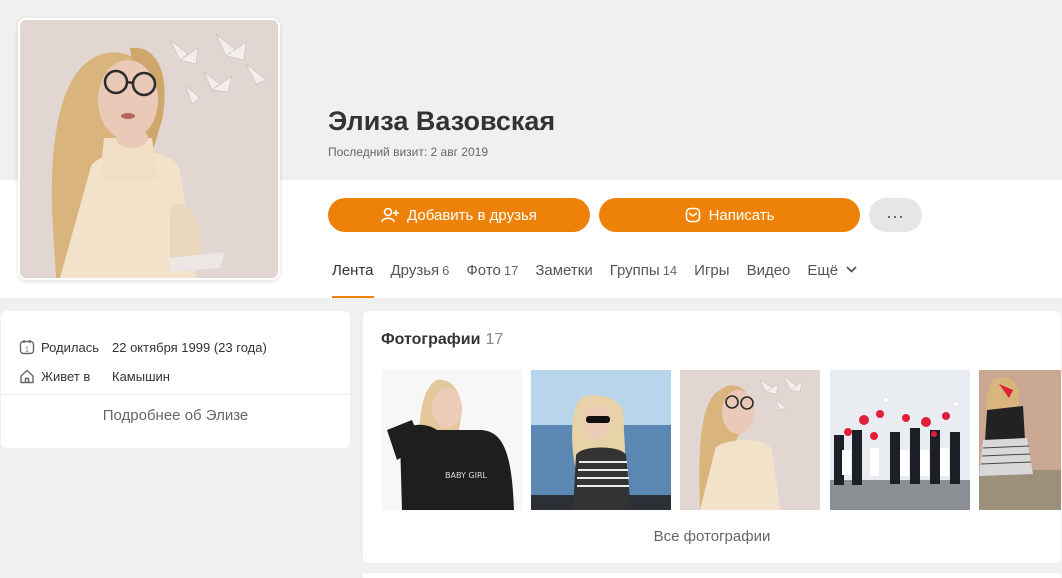 This screenshot has width=1062, height=578. I want to click on photos-header: Фотографии 17, so click(442, 340).